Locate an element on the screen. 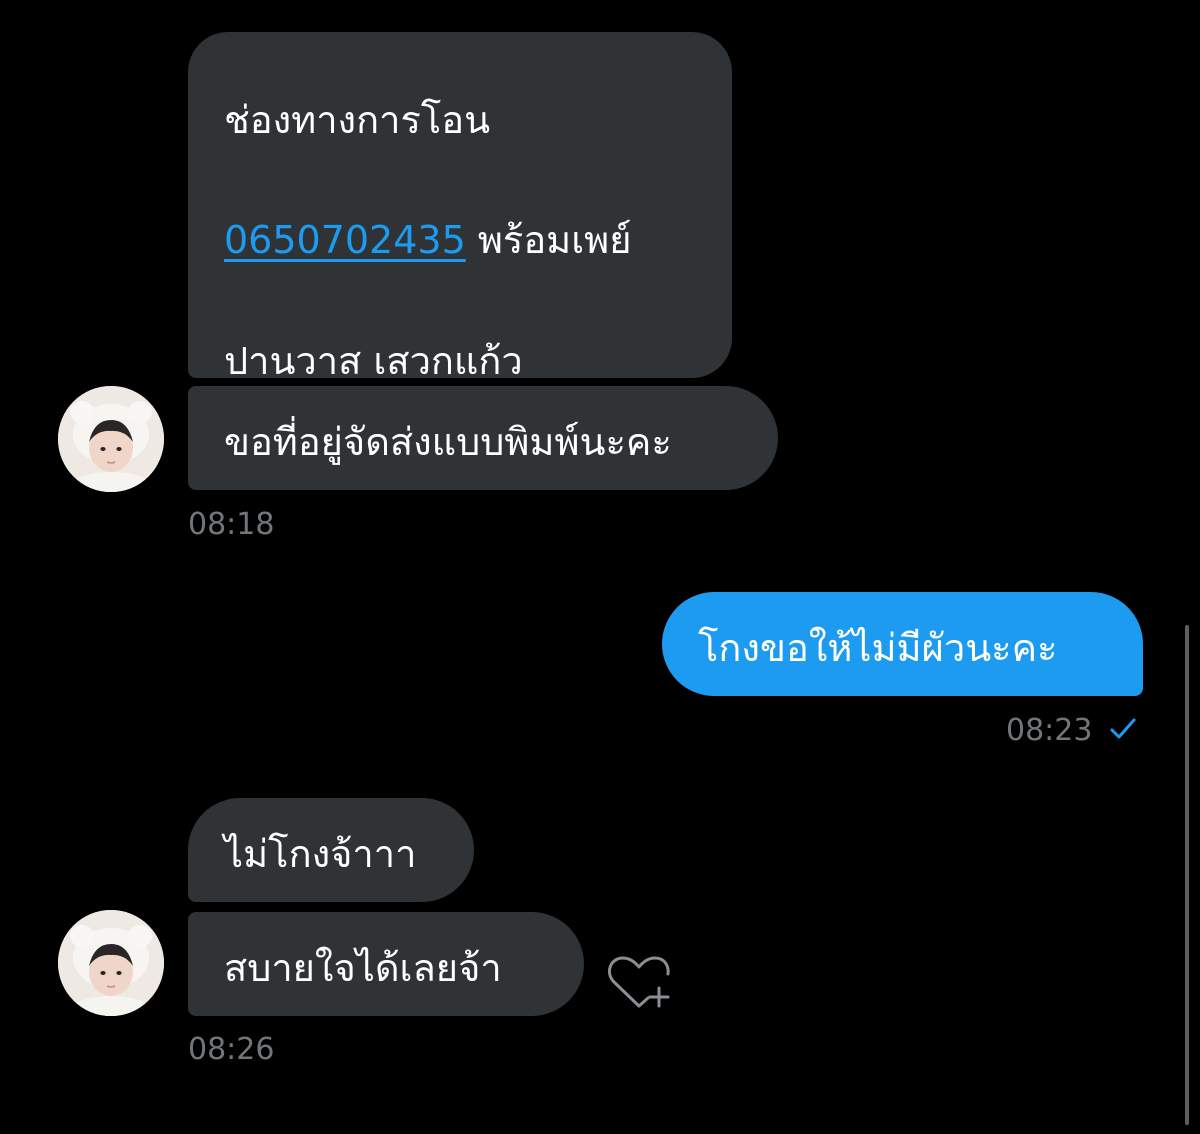 This screenshot has width=1200, height=1134. message-text: ปานวาส เสวกแก้ว is located at coordinates (373, 361).